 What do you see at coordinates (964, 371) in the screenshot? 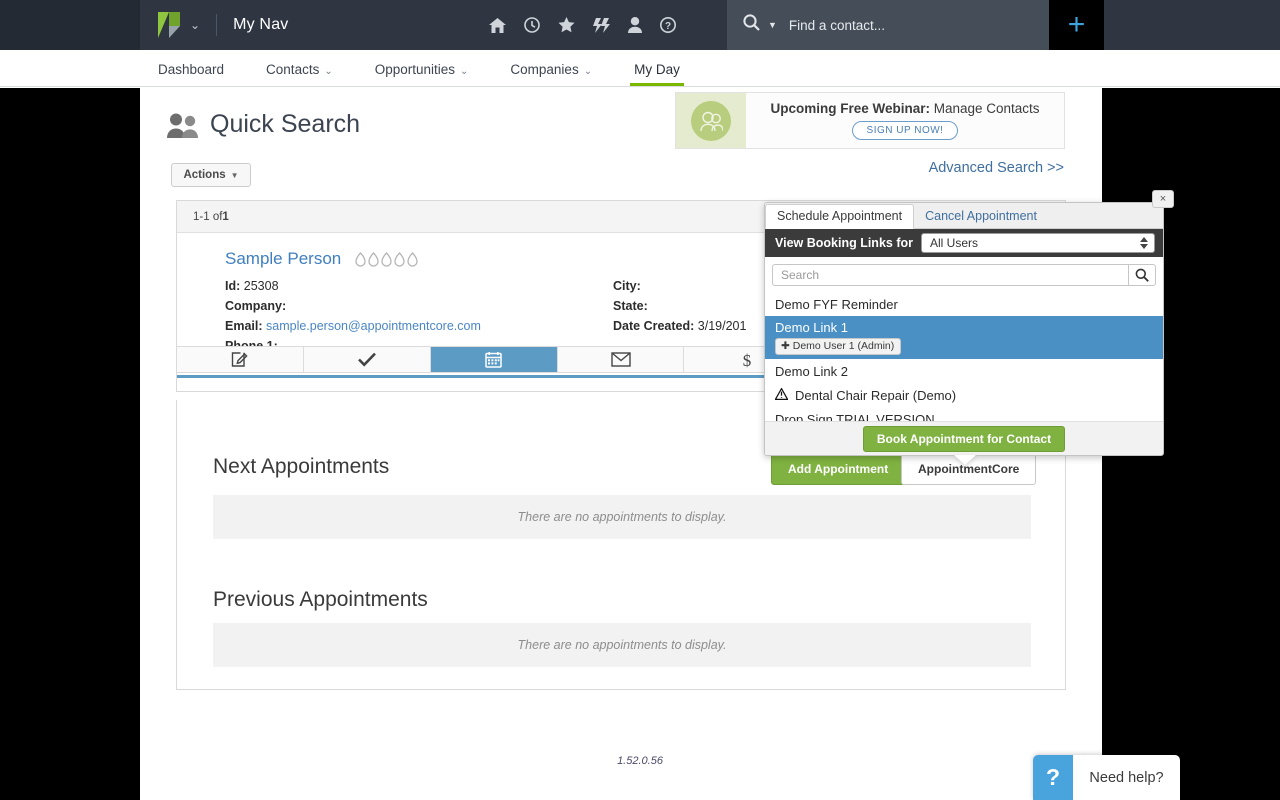
I see `list-item: Demo Link 2` at bounding box center [964, 371].